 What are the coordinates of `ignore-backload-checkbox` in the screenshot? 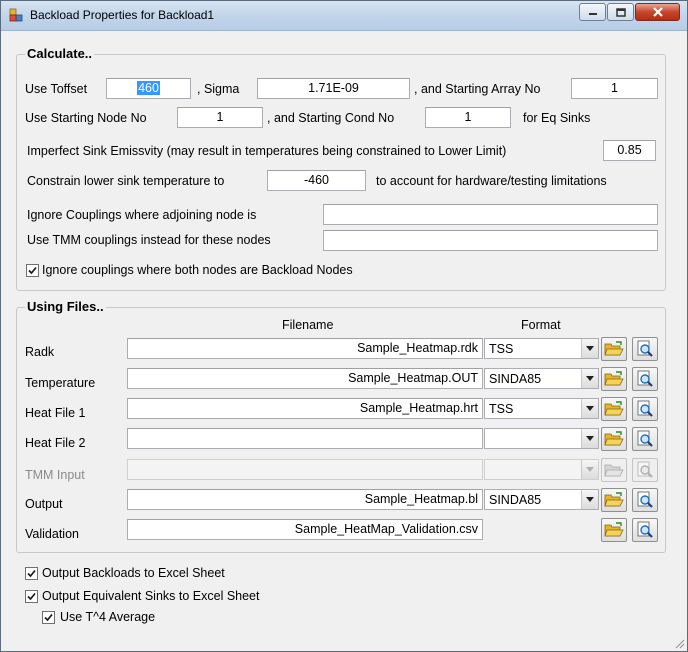 It's located at (32, 270).